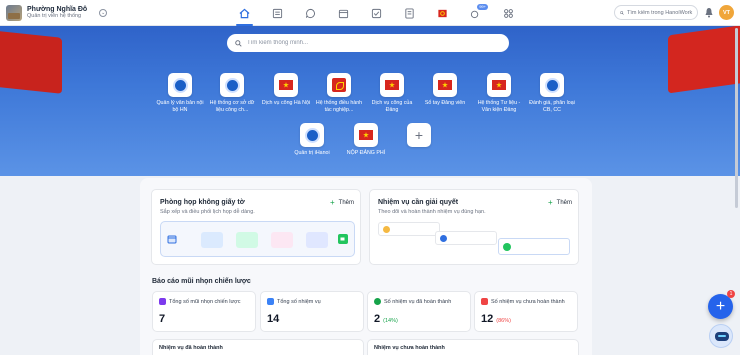 Image resolution: width=740 pixels, height=355 pixels. Describe the element at coordinates (204, 311) in the screenshot. I see `stat-total-strategies: Tổng số mũi nhọn chiến lược 7` at that location.